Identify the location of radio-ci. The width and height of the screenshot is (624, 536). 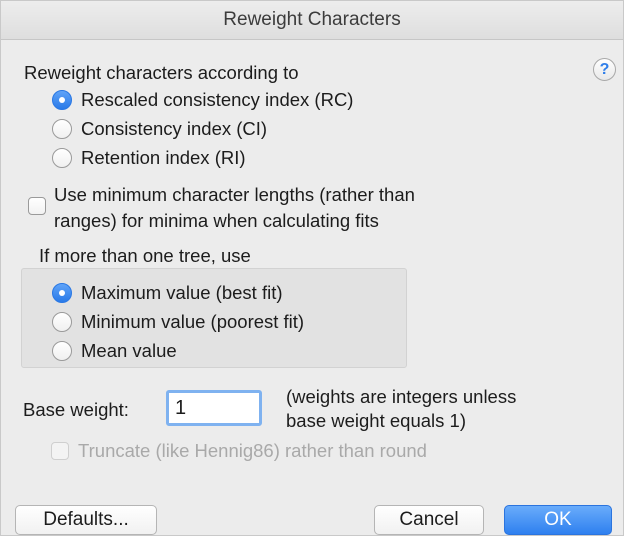
(62, 129).